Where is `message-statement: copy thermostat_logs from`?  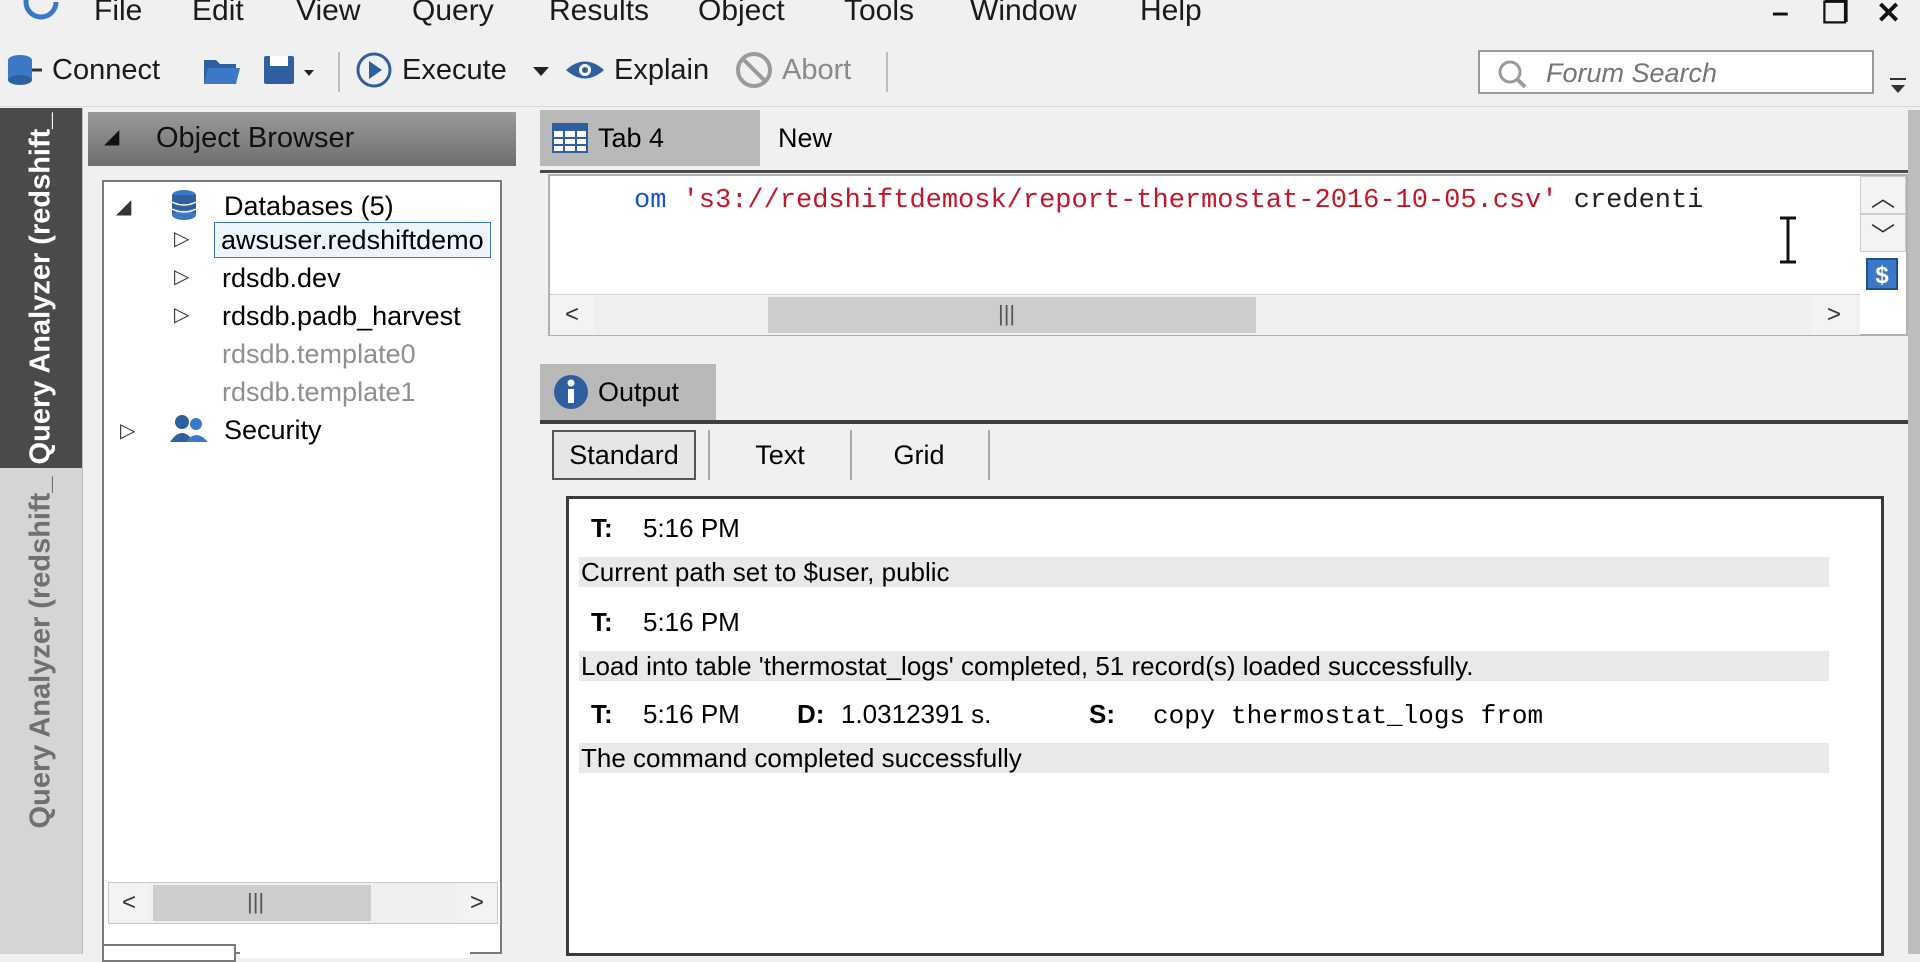 message-statement: copy thermostat_logs from is located at coordinates (1348, 716).